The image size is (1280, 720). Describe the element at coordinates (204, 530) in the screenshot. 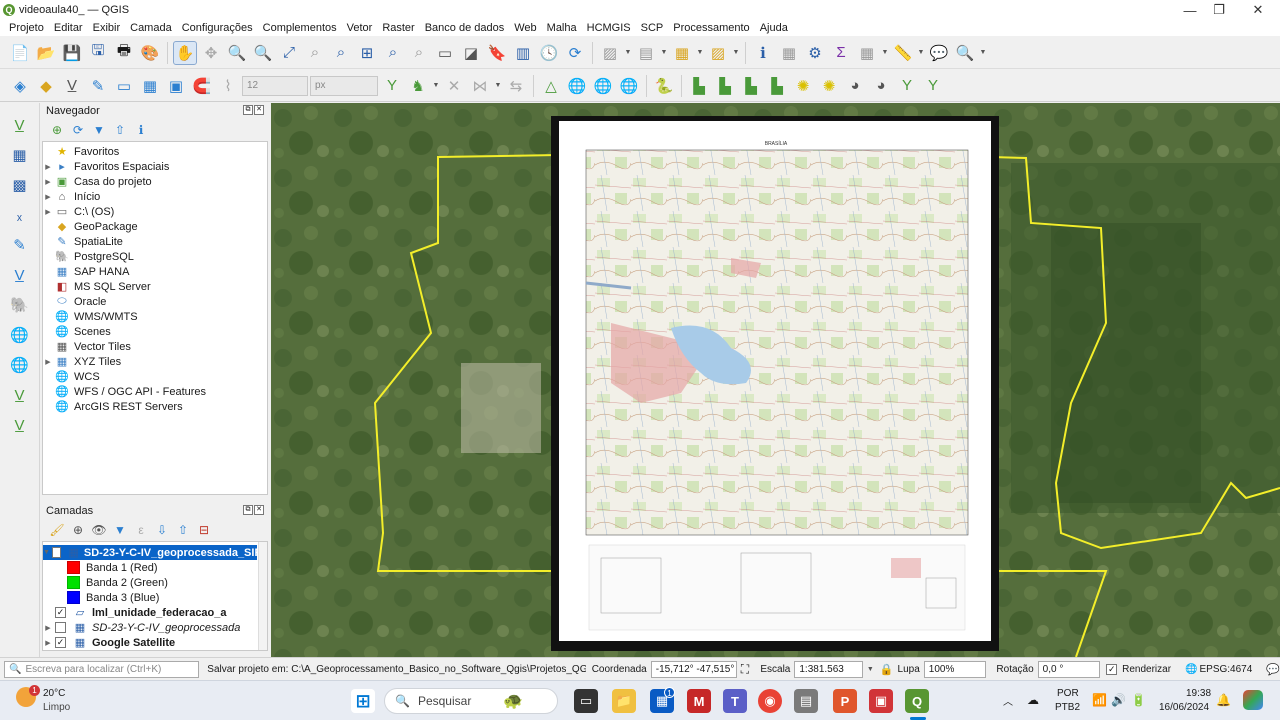

I see `remove-layer-icon: ⊟` at that location.